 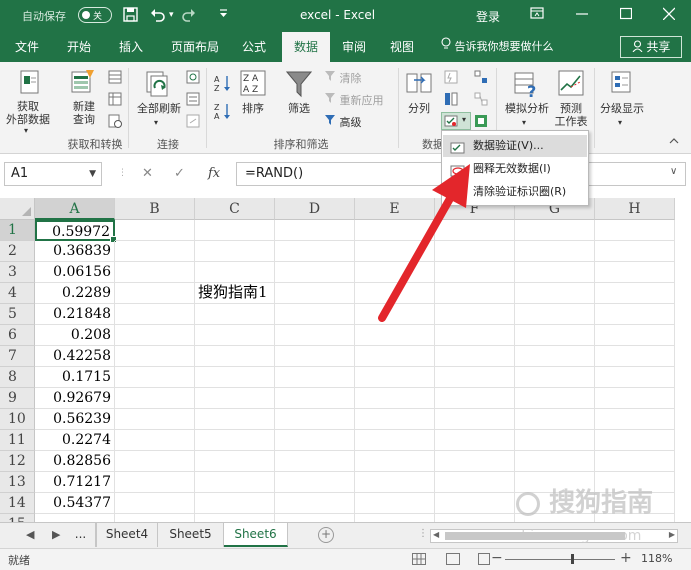 What do you see at coordinates (253, 108) in the screenshot?
I see `sort-button: 排序` at bounding box center [253, 108].